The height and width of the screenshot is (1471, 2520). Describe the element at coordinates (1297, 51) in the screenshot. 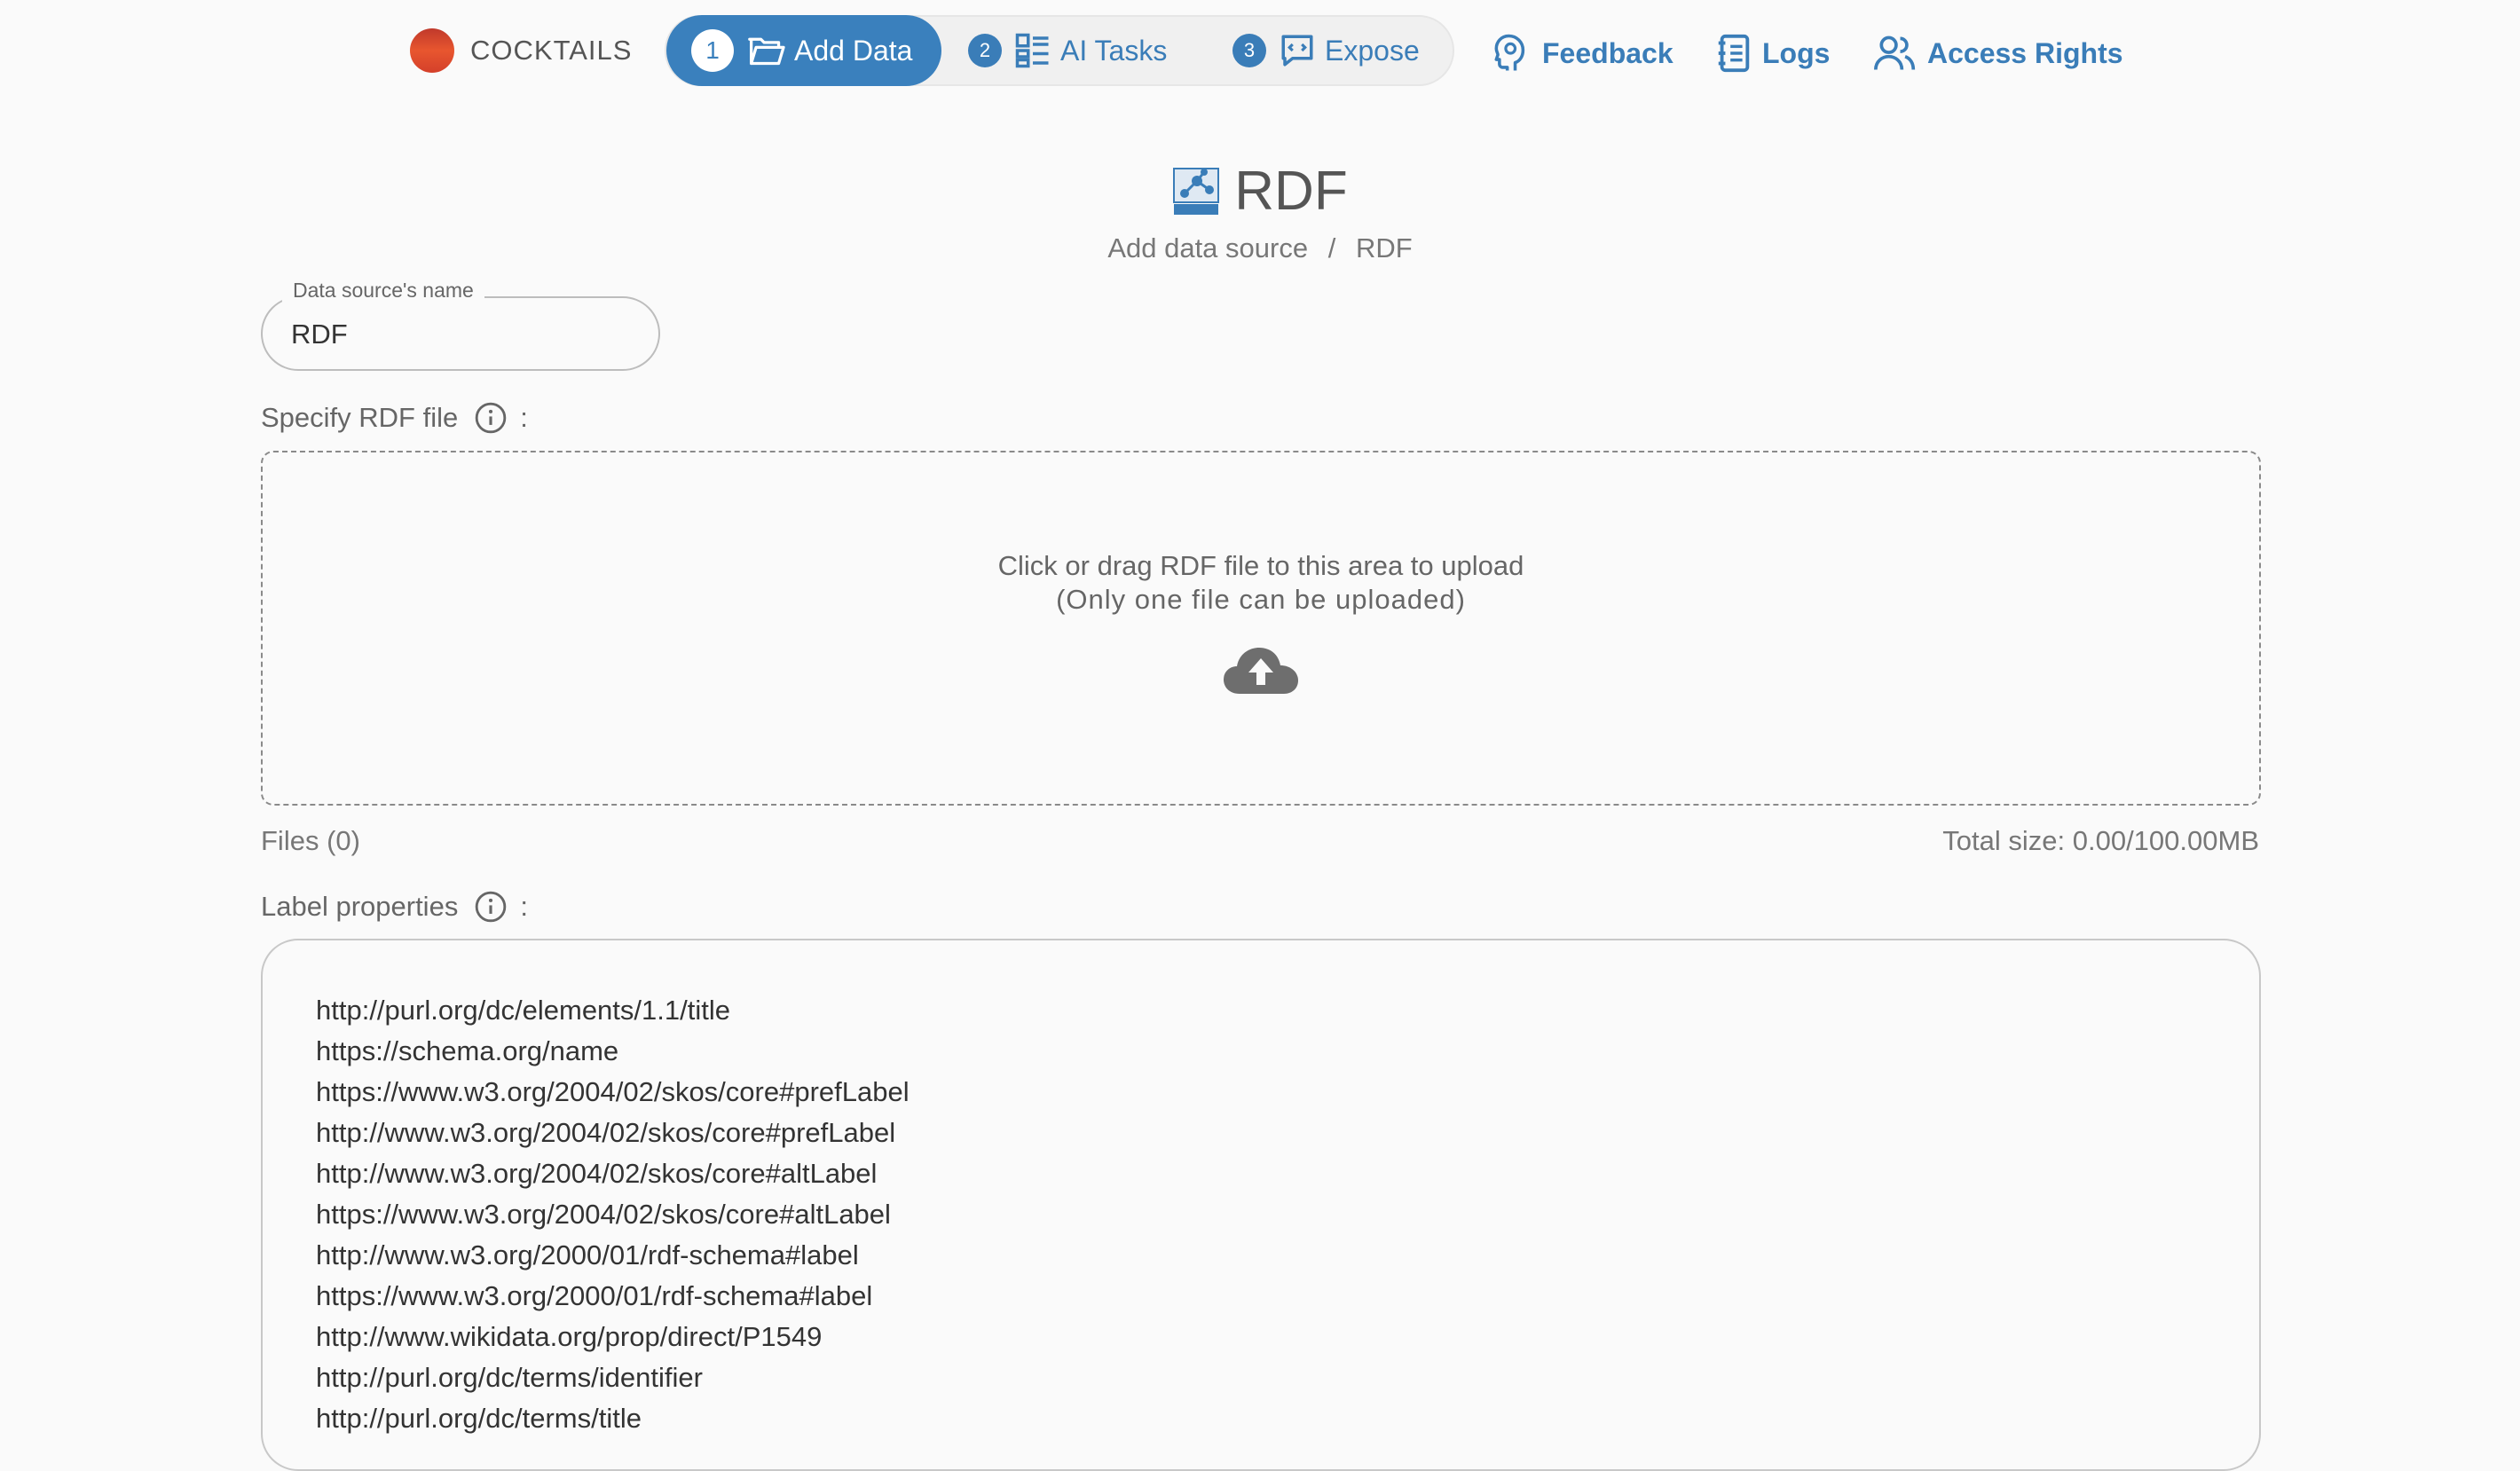

I see `code-chat-icon` at that location.